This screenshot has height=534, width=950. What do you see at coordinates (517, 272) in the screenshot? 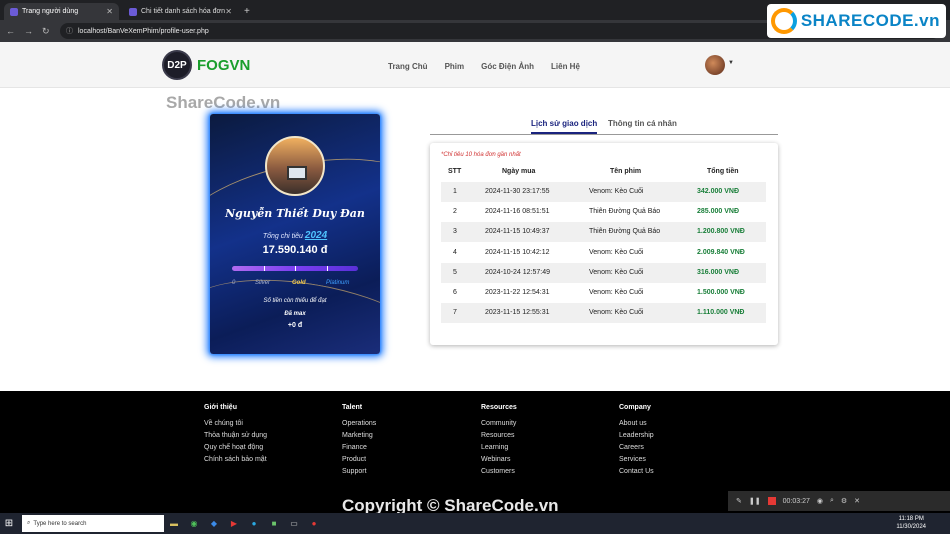
I see `cell-date: 2024-10-24 12:57:49` at bounding box center [517, 272].